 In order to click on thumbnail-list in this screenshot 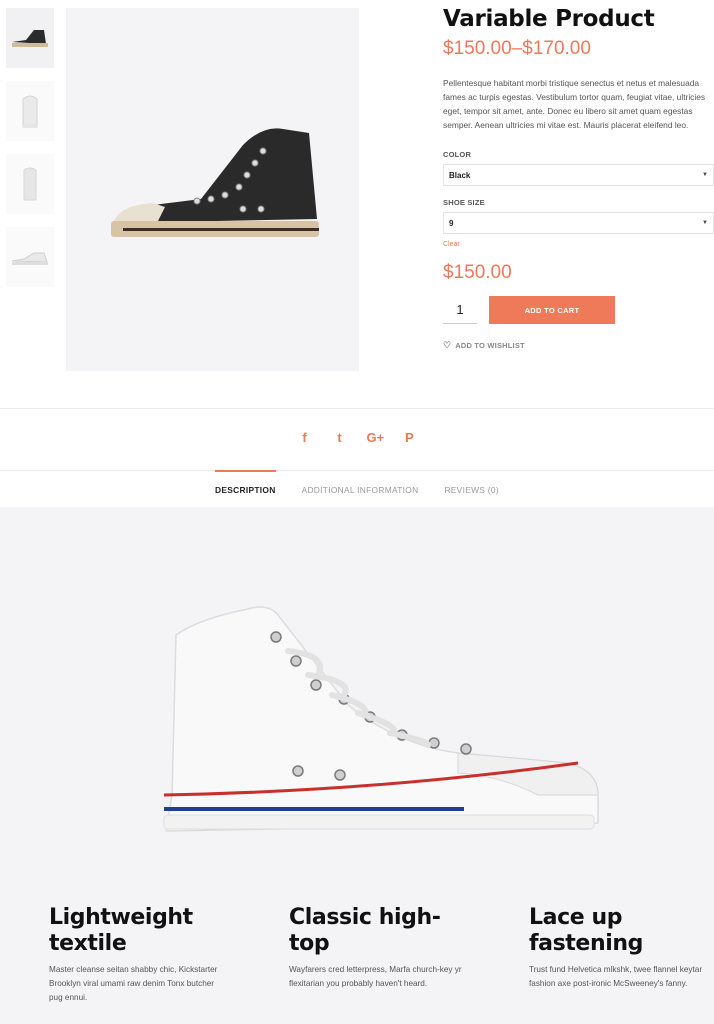, I will do `click(31, 154)`.